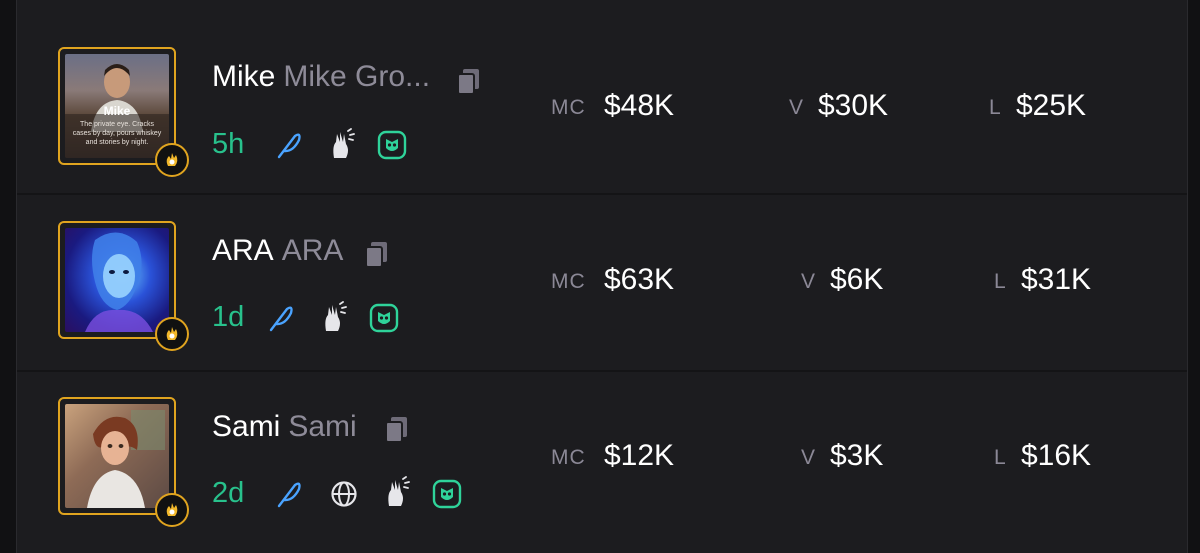  I want to click on token-name: Mike, so click(244, 76).